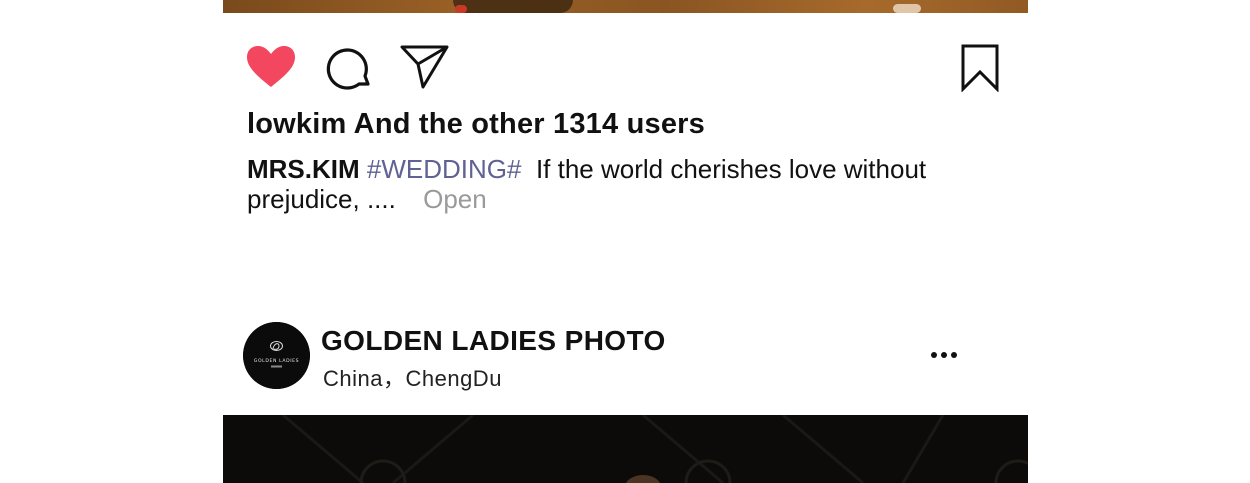 The image size is (1250, 483). I want to click on comment-bubble-icon, so click(348, 69).